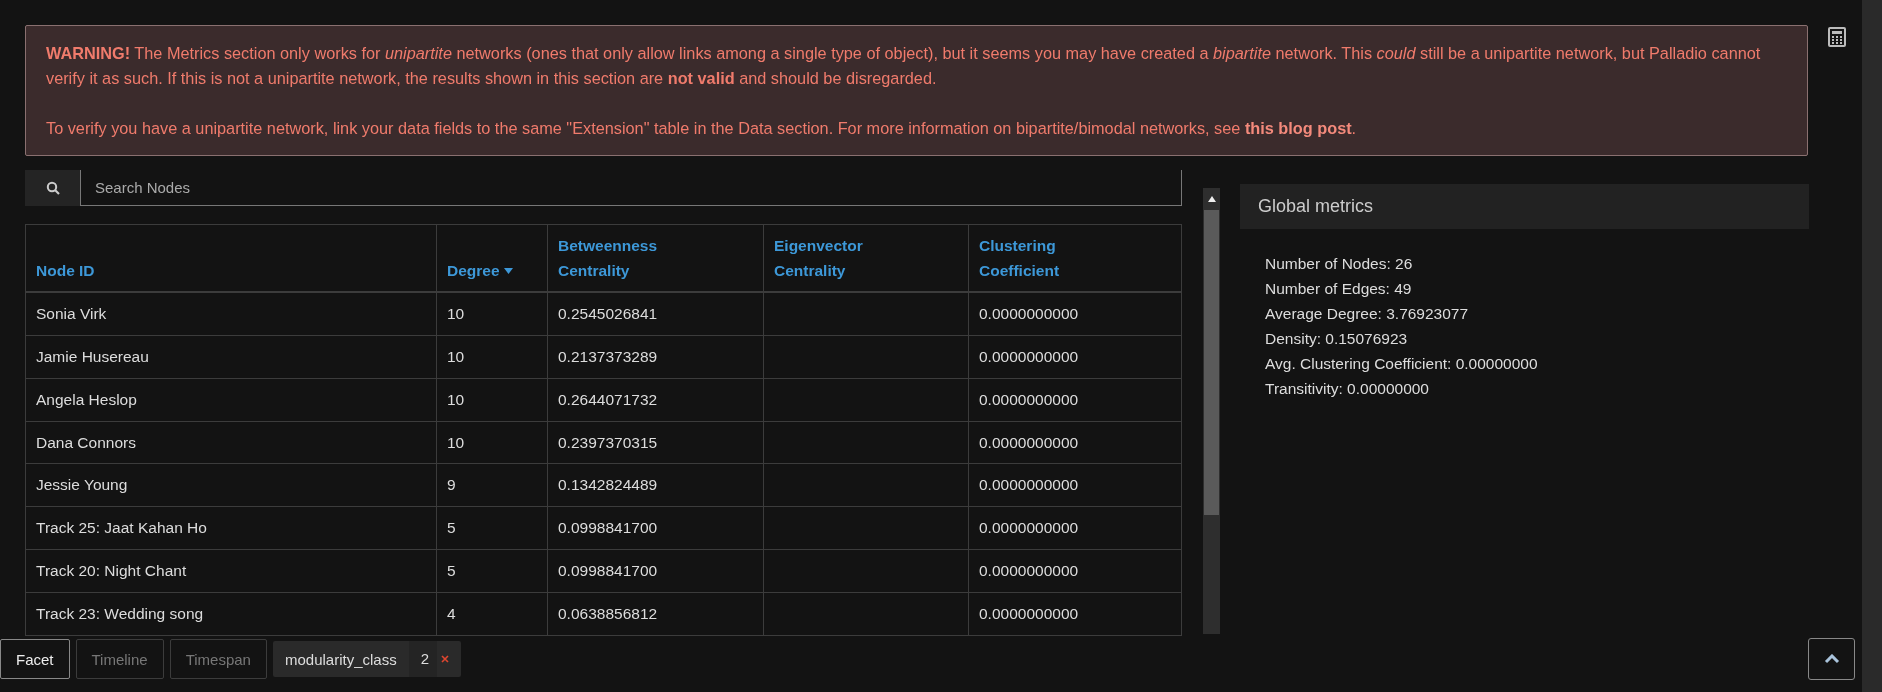 The image size is (1882, 692). What do you see at coordinates (1339, 289) in the screenshot?
I see `metric-text: Number of Edges: 49` at bounding box center [1339, 289].